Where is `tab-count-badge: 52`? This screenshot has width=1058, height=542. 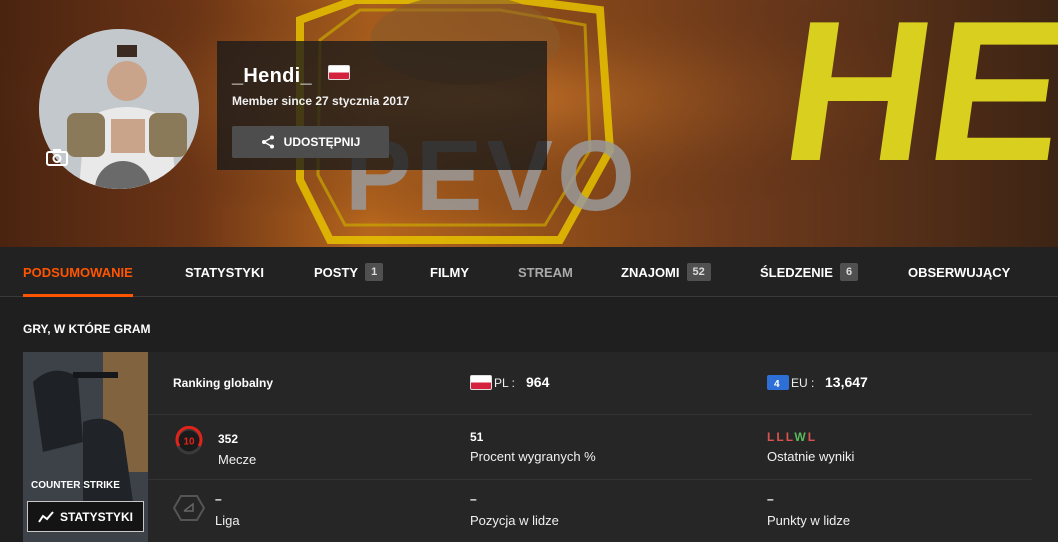 tab-count-badge: 52 is located at coordinates (698, 272).